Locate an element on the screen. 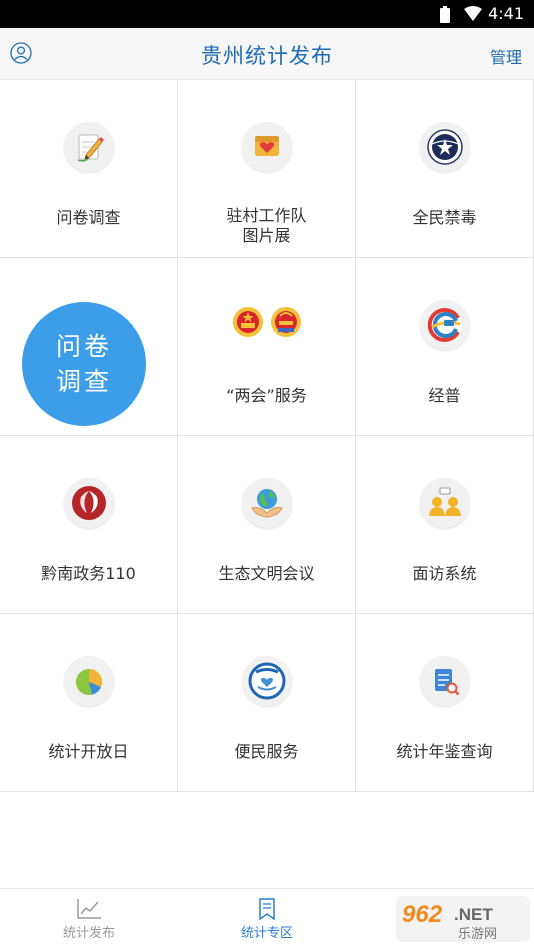 Image resolution: width=534 pixels, height=949 pixels. anti-drug-emblem-icon is located at coordinates (445, 147).